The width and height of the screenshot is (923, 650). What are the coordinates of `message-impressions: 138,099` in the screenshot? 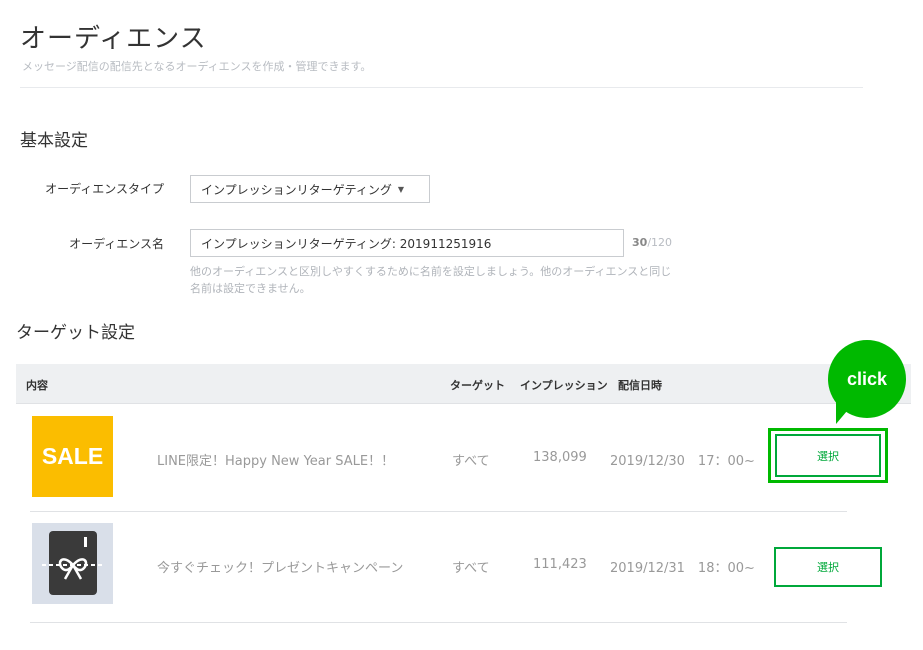 It's located at (560, 457).